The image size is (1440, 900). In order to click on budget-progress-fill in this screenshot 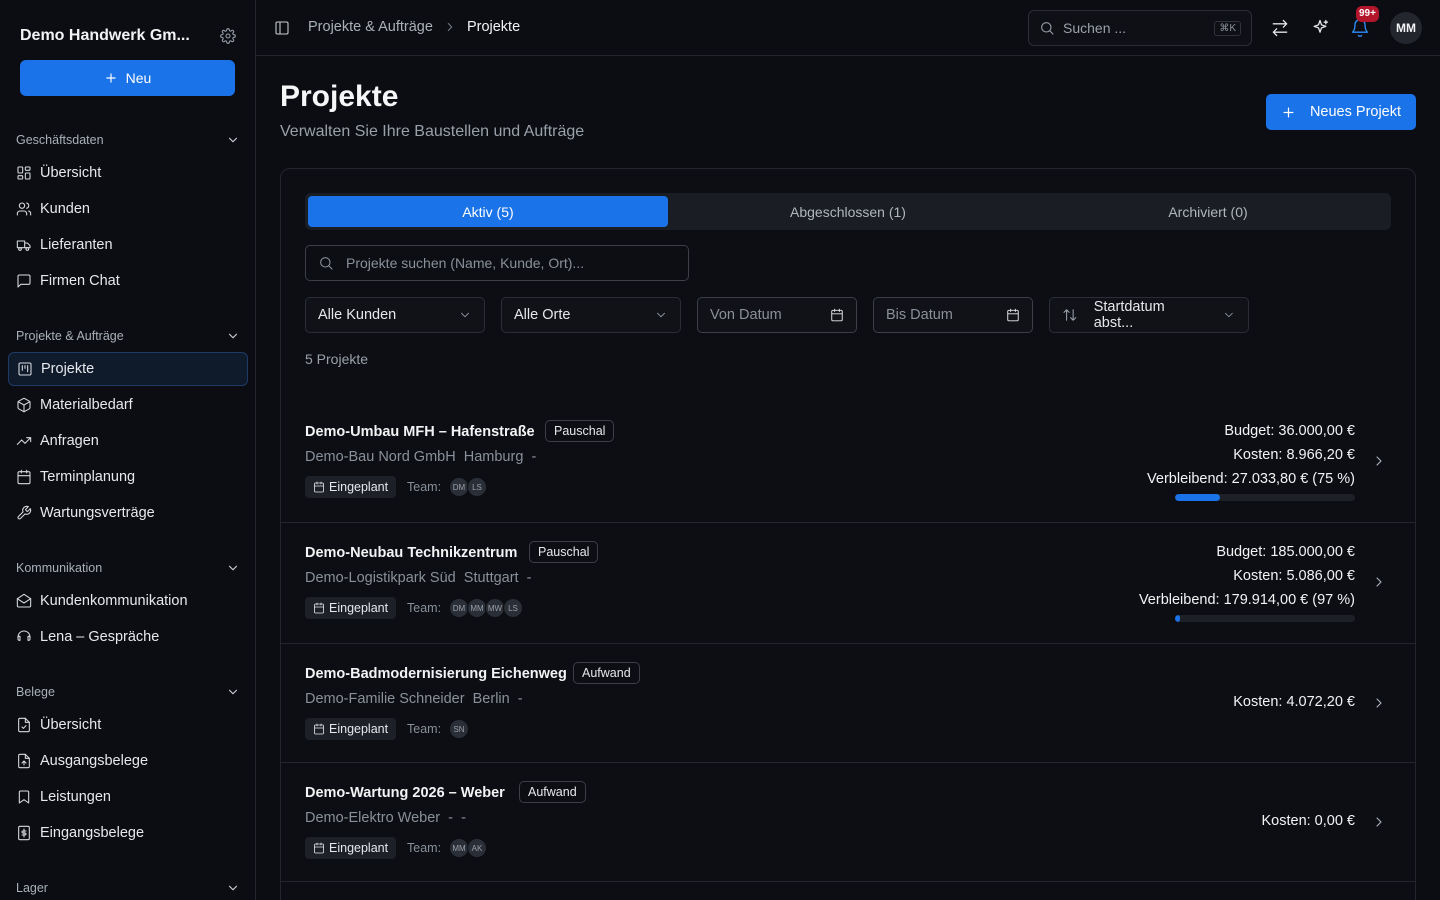, I will do `click(1178, 618)`.